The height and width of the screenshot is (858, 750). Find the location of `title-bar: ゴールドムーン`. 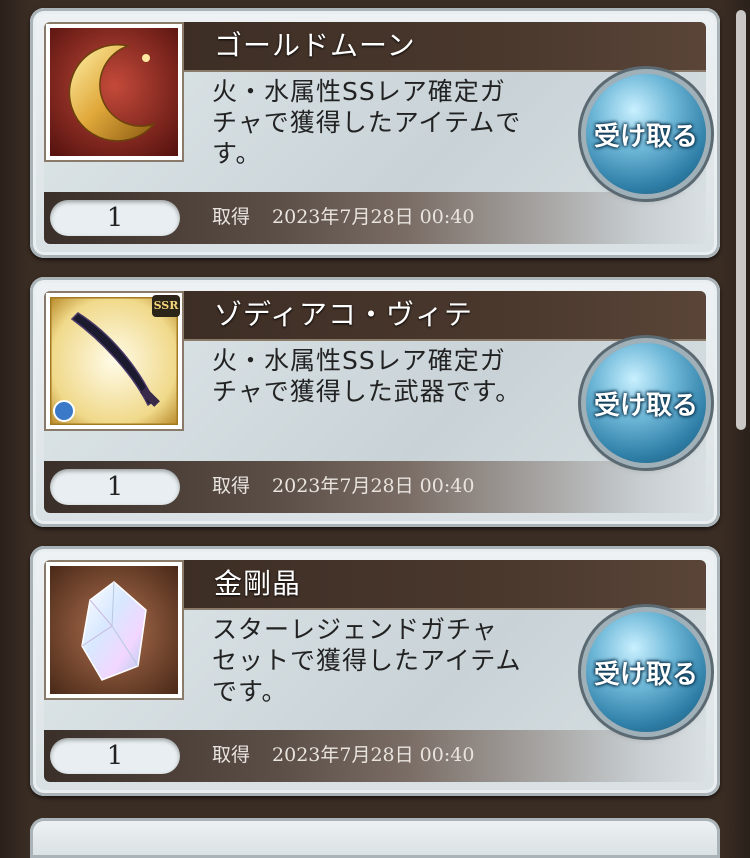

title-bar: ゴールドムーン is located at coordinates (445, 47).